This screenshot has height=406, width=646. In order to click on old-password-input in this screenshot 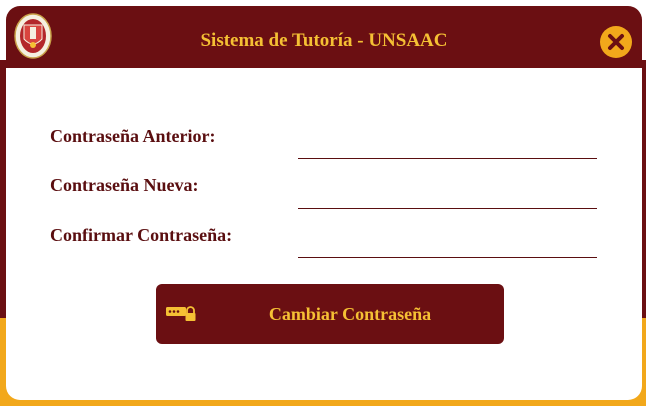, I will do `click(447, 145)`.